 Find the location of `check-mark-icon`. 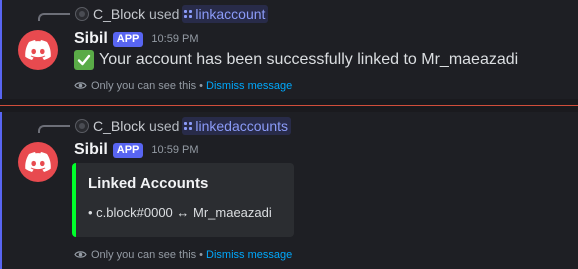

check-mark-icon is located at coordinates (84, 60).